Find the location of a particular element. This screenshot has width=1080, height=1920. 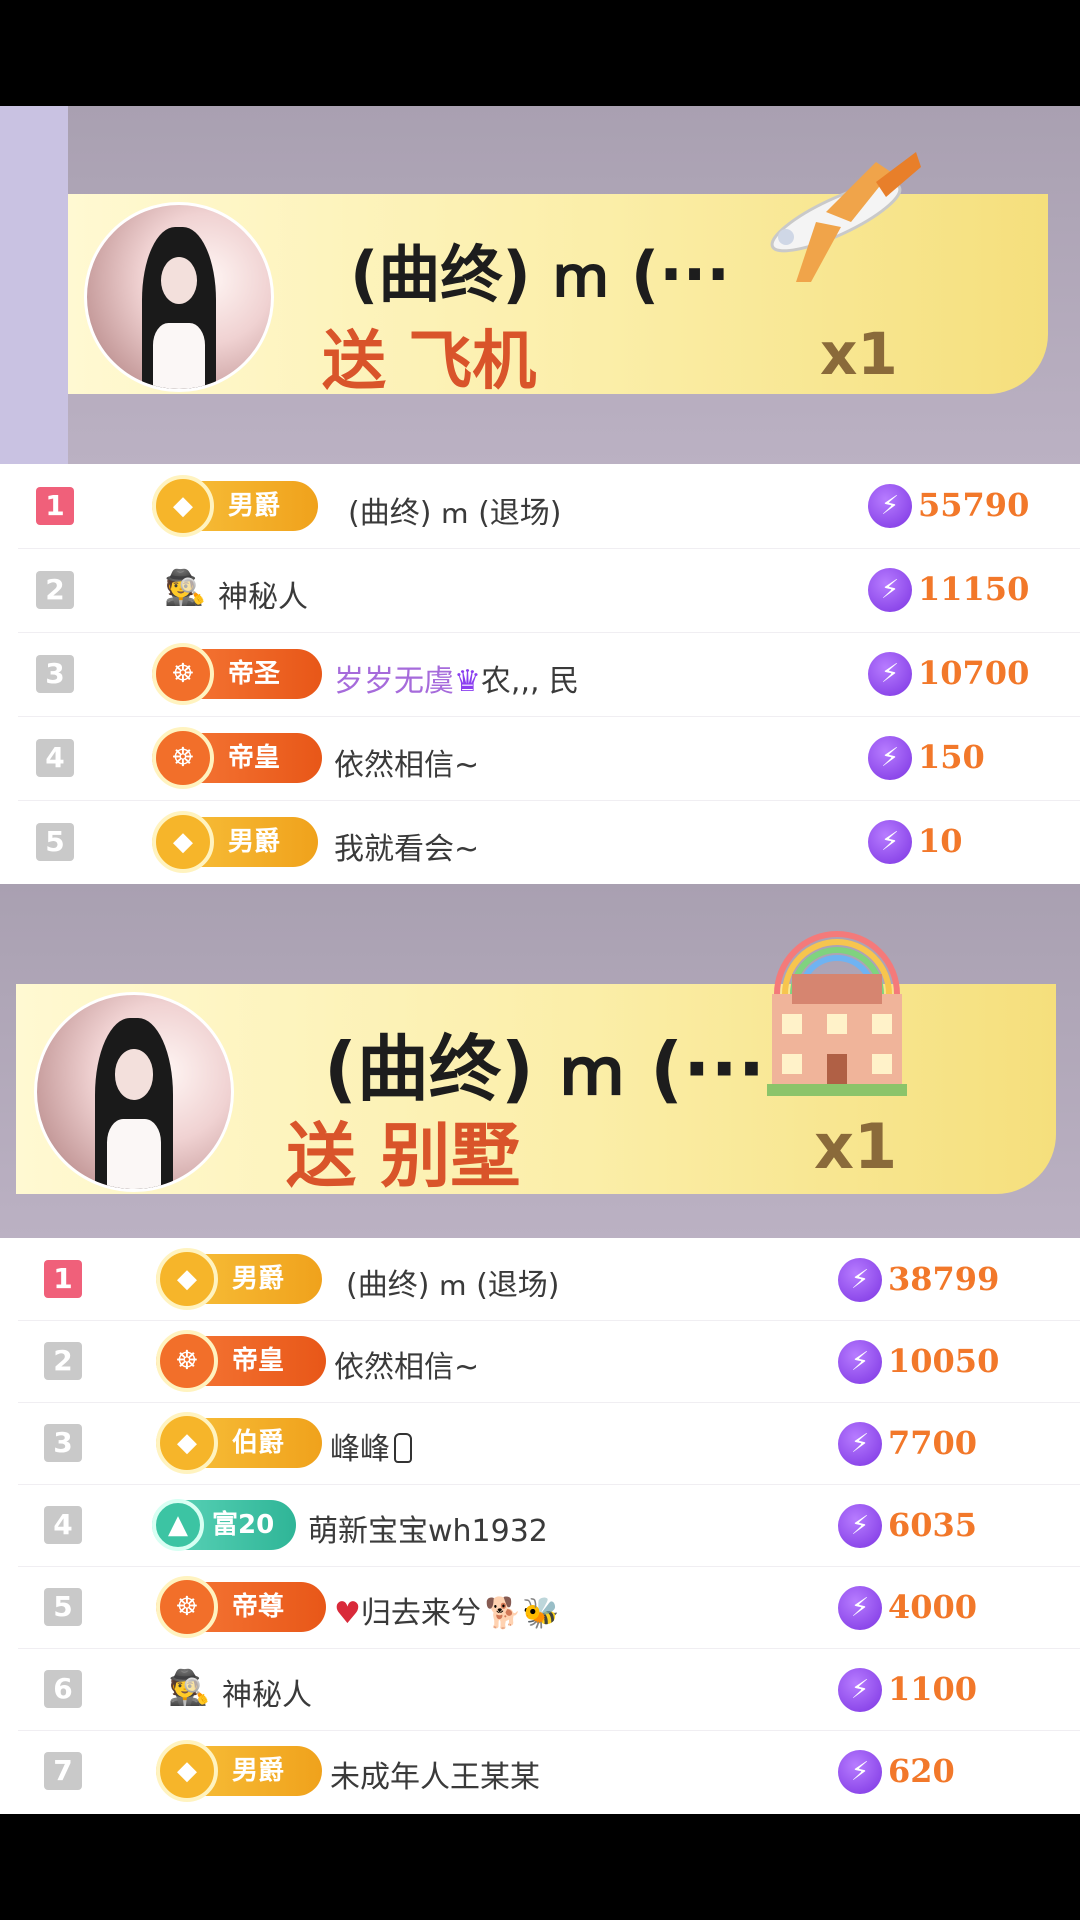

level-badge: ☸ 帝尊 is located at coordinates (241, 1607).